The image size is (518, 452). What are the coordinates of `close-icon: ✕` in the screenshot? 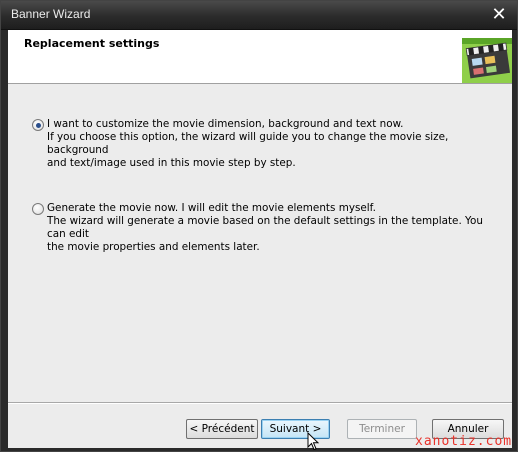 It's located at (499, 15).